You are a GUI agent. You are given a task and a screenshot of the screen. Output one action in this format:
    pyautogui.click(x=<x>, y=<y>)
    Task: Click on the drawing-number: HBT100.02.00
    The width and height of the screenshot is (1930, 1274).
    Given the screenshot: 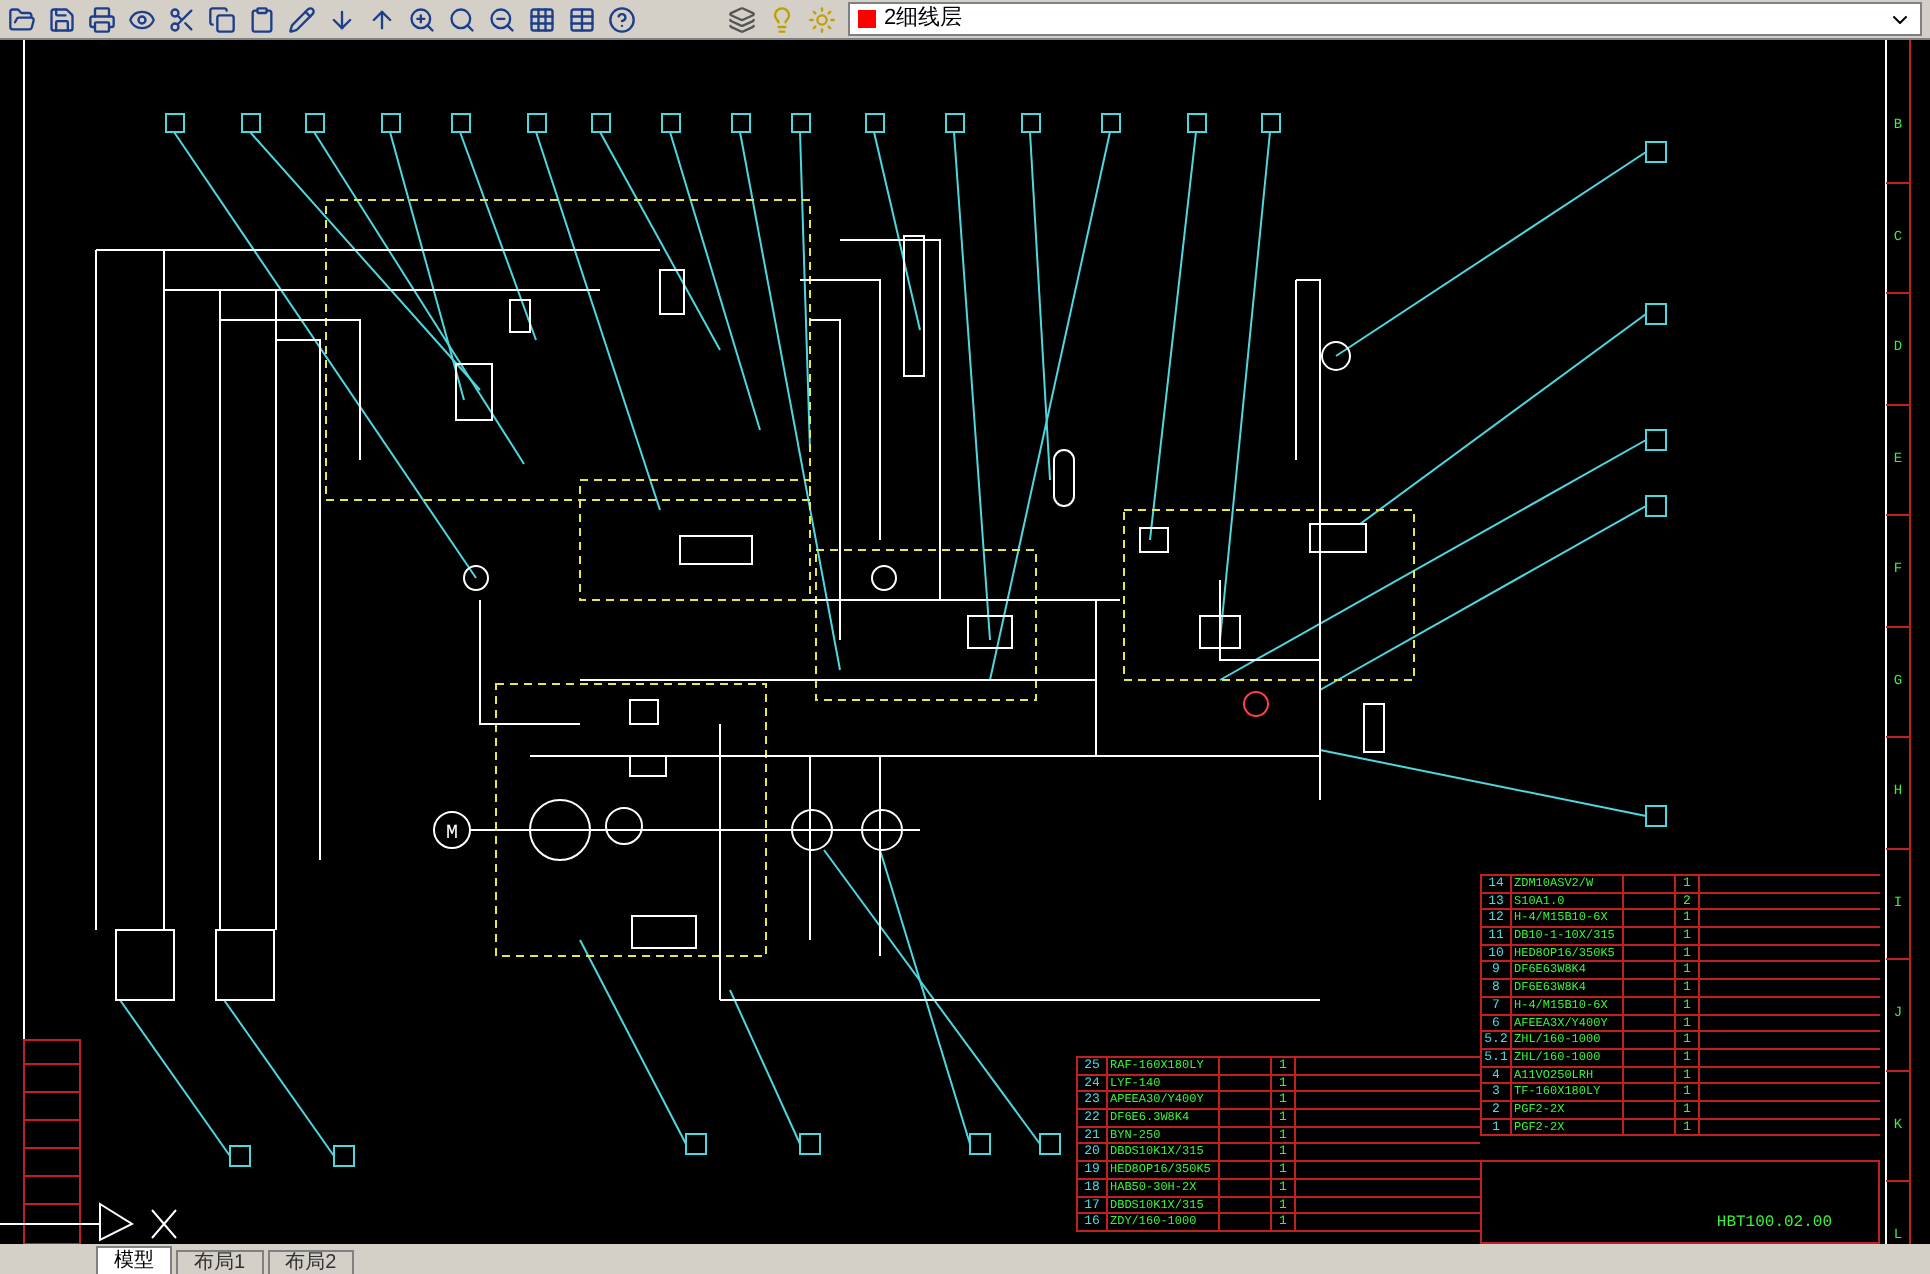 What is the action you would take?
    pyautogui.click(x=1775, y=1224)
    